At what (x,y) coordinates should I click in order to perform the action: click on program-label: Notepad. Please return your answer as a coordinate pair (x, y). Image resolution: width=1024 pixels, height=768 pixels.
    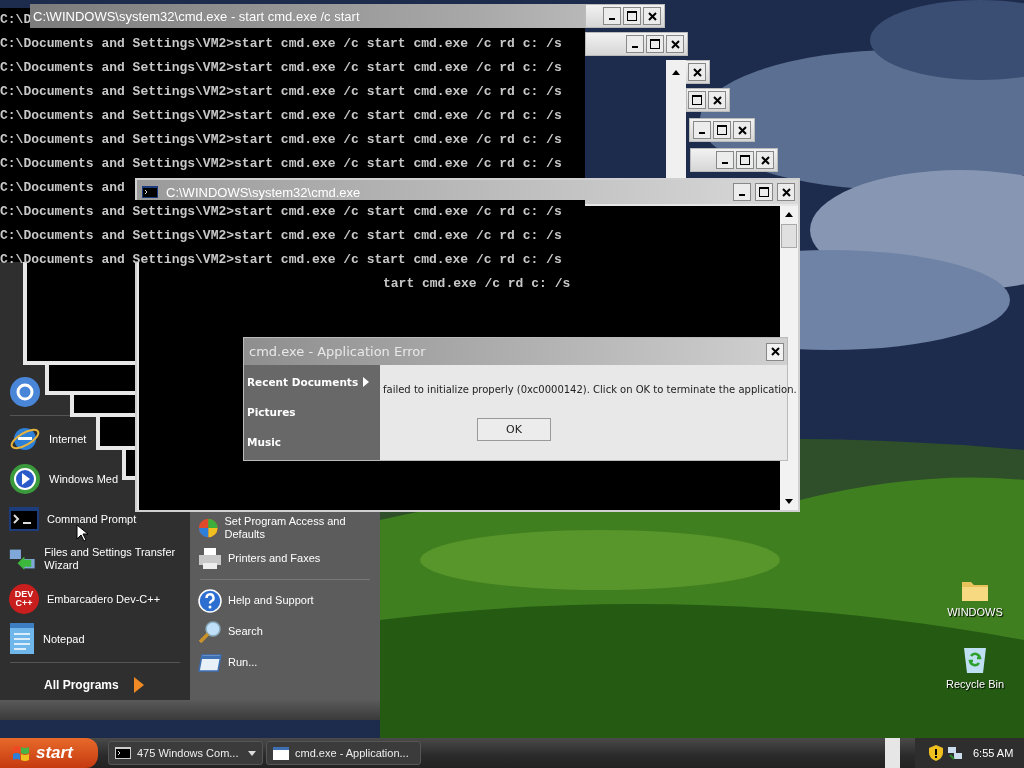
    Looking at the image, I should click on (64, 639).